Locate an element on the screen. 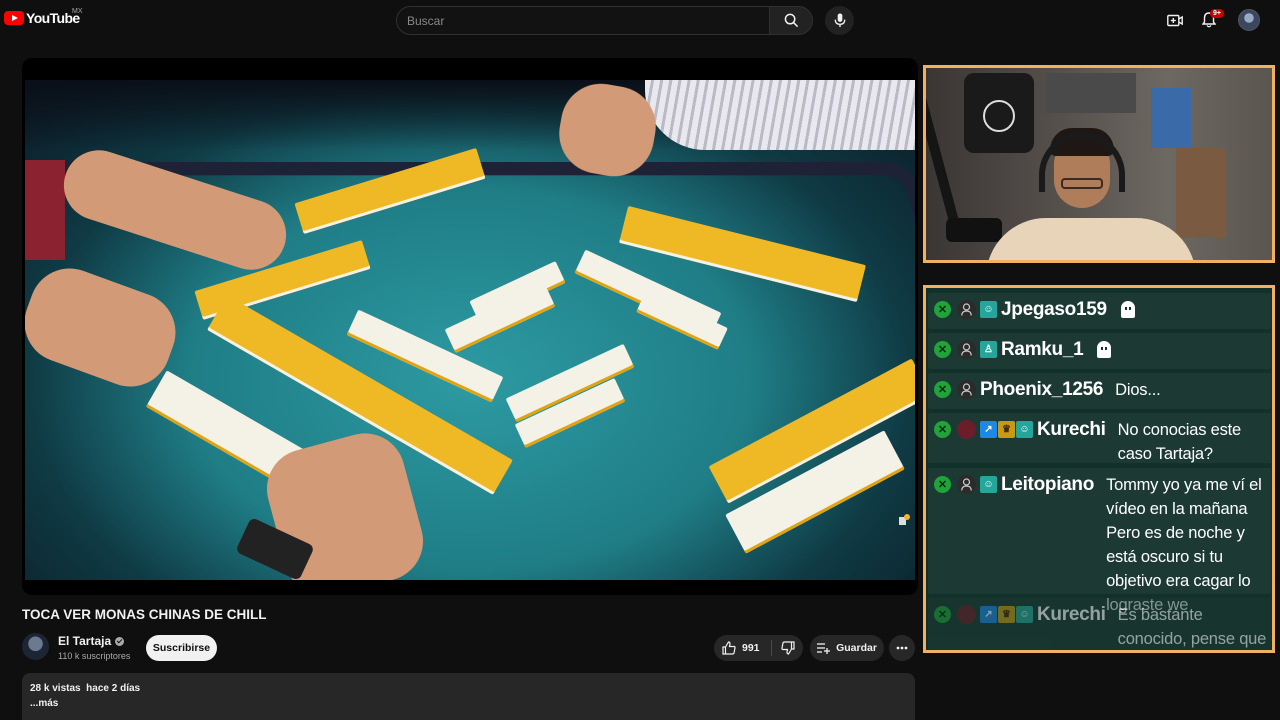 The width and height of the screenshot is (1280, 720). youtube-logo: YouTube MX is located at coordinates (43, 17).